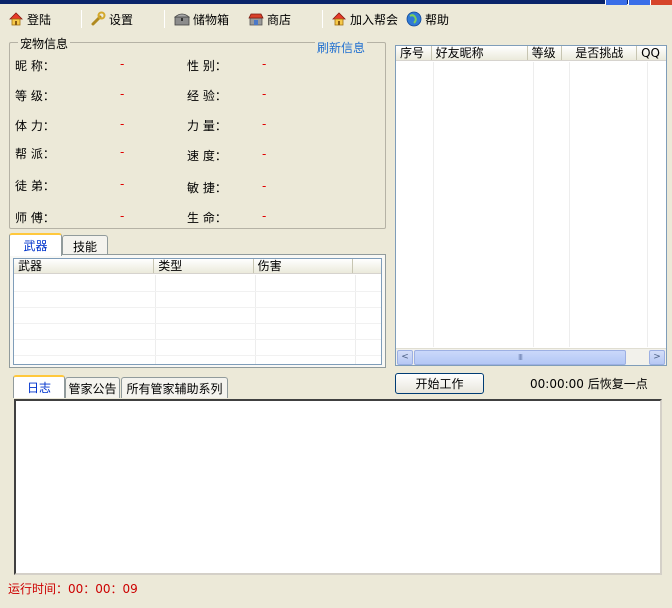 The image size is (672, 608). I want to click on scrollbar-thumb: III, so click(520, 357).